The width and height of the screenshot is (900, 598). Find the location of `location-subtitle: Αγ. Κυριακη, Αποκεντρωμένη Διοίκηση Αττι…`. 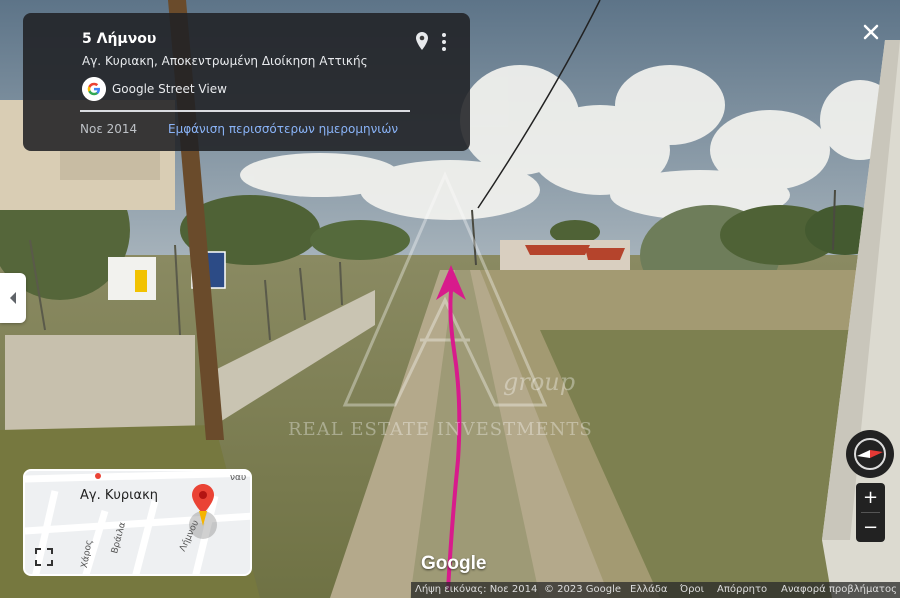

location-subtitle: Αγ. Κυριακη, Αποκεντρωμένη Διοίκηση Αττι… is located at coordinates (225, 61).